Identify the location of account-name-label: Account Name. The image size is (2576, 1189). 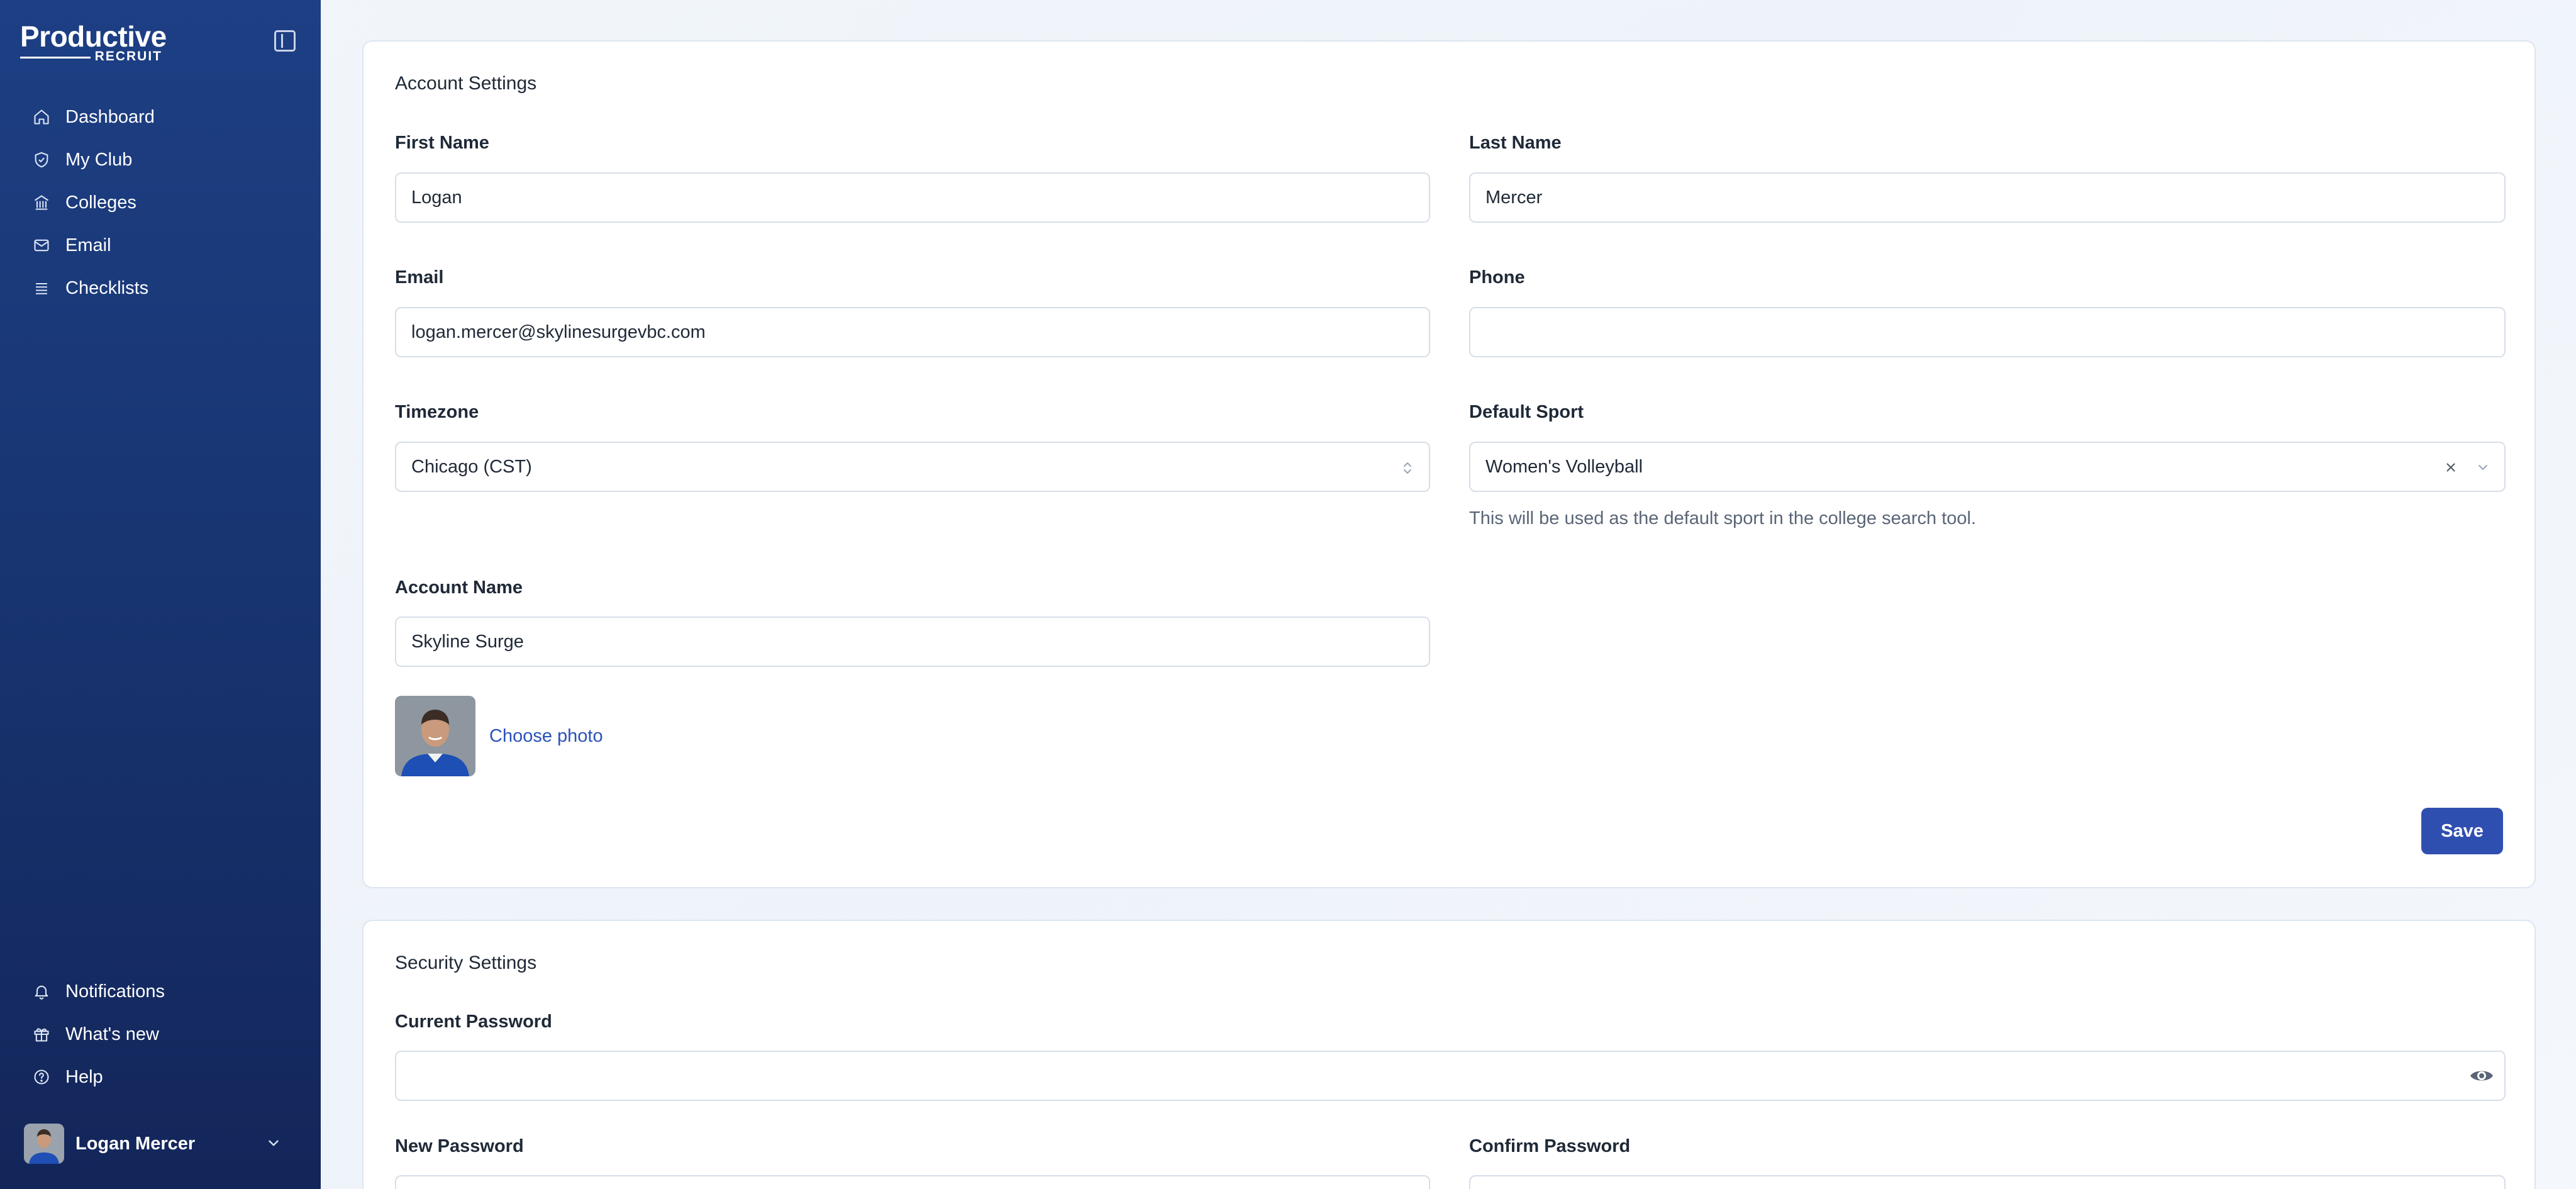
(459, 588).